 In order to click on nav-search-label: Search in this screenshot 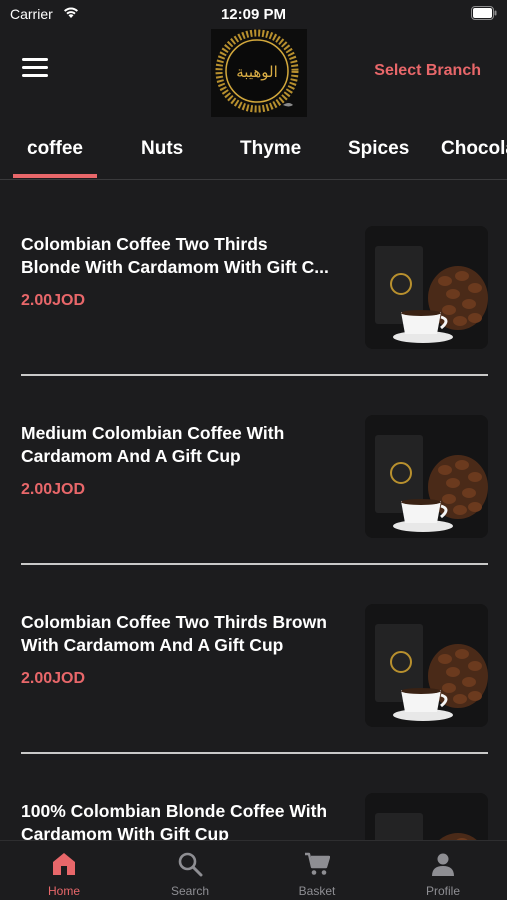, I will do `click(190, 891)`.